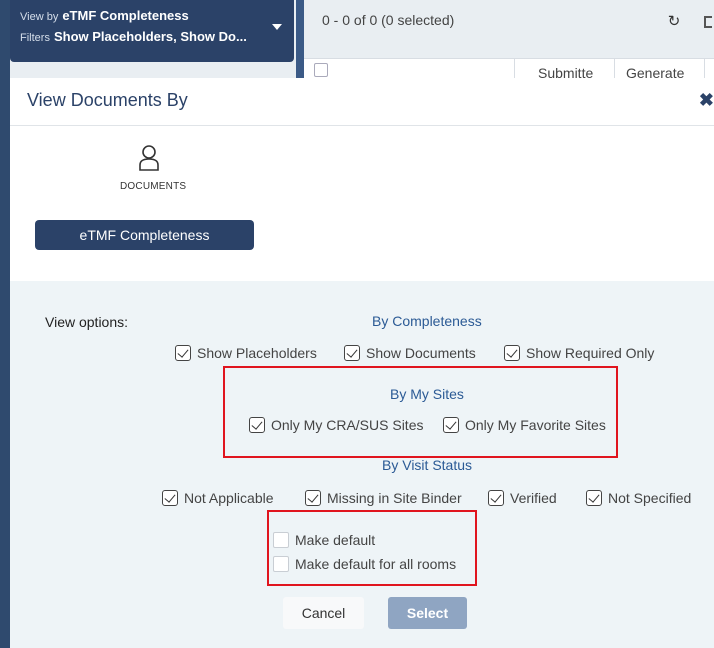 The height and width of the screenshot is (648, 714). Describe the element at coordinates (39, 17) in the screenshot. I see `view-by-label: View by` at that location.